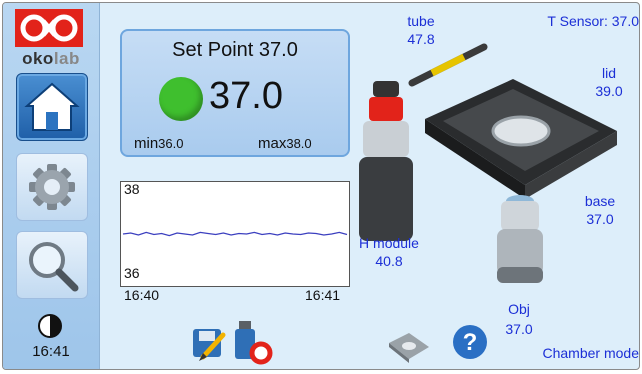  What do you see at coordinates (285, 143) in the screenshot?
I see `max-limit: max38.0` at bounding box center [285, 143].